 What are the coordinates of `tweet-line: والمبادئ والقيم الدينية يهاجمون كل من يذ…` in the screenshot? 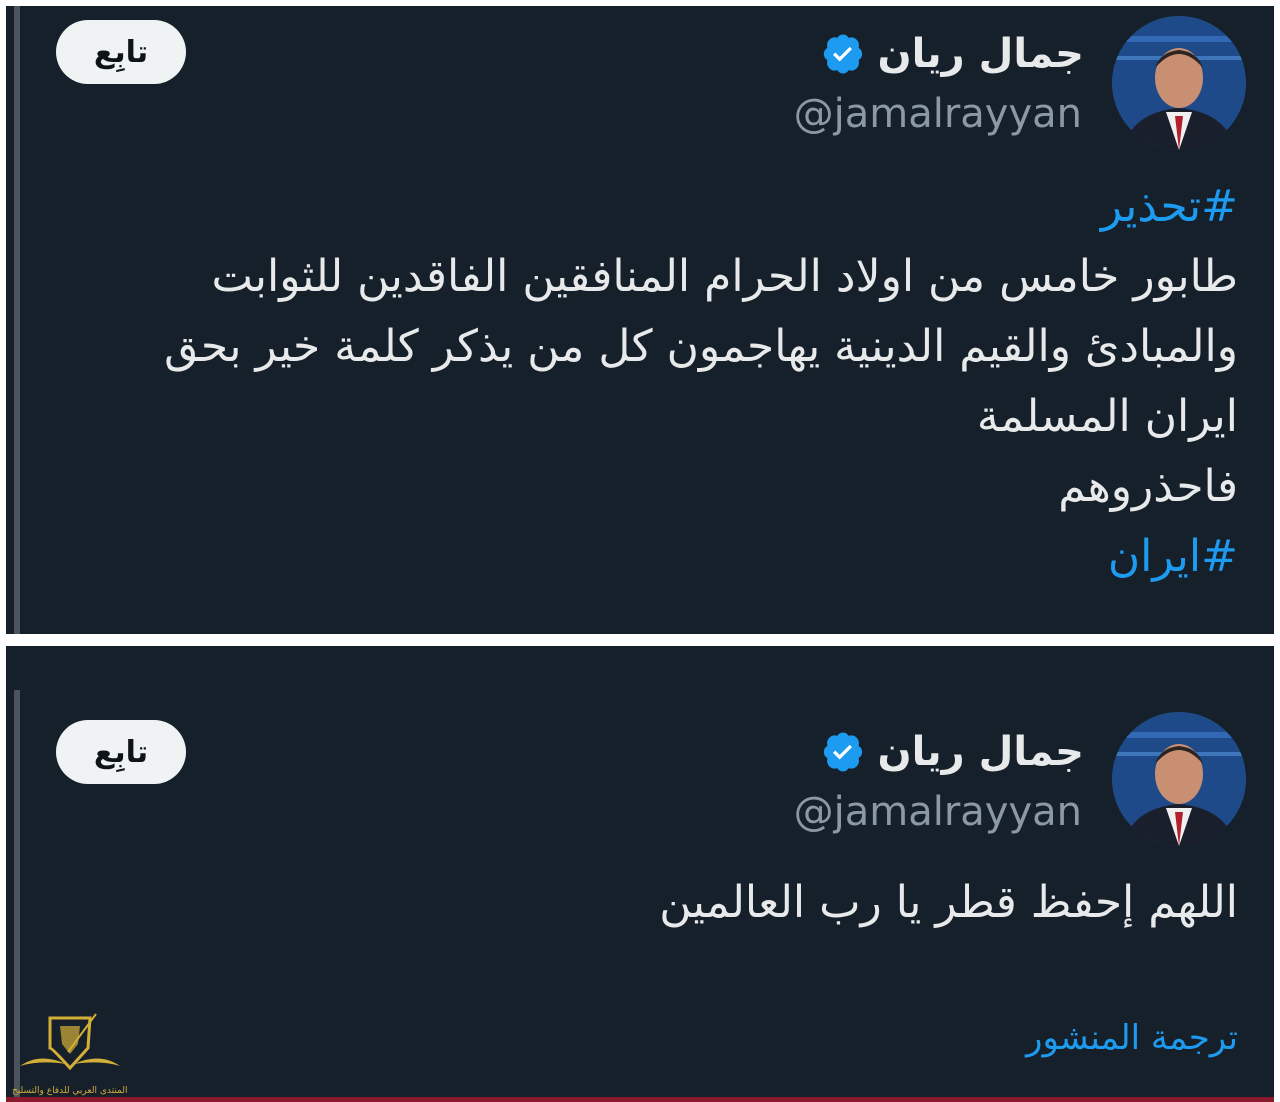 It's located at (701, 346).